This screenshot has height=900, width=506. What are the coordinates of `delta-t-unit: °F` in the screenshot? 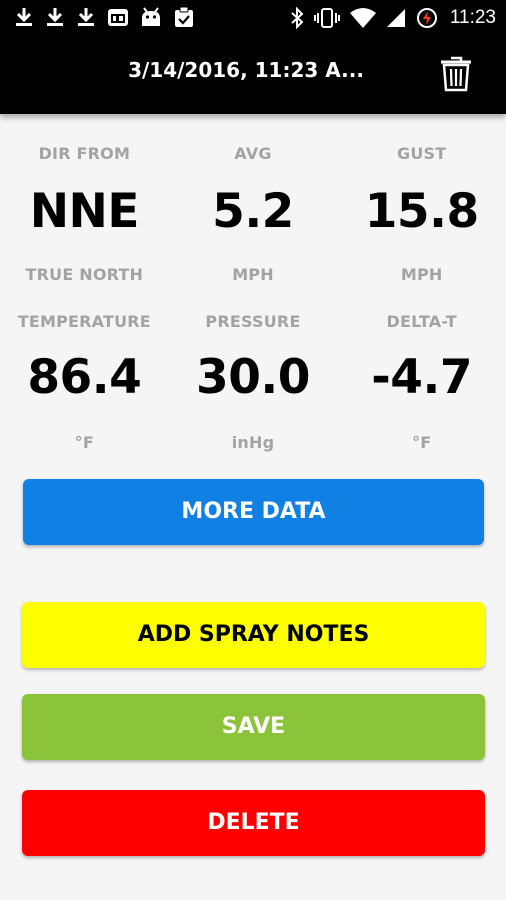 It's located at (422, 442).